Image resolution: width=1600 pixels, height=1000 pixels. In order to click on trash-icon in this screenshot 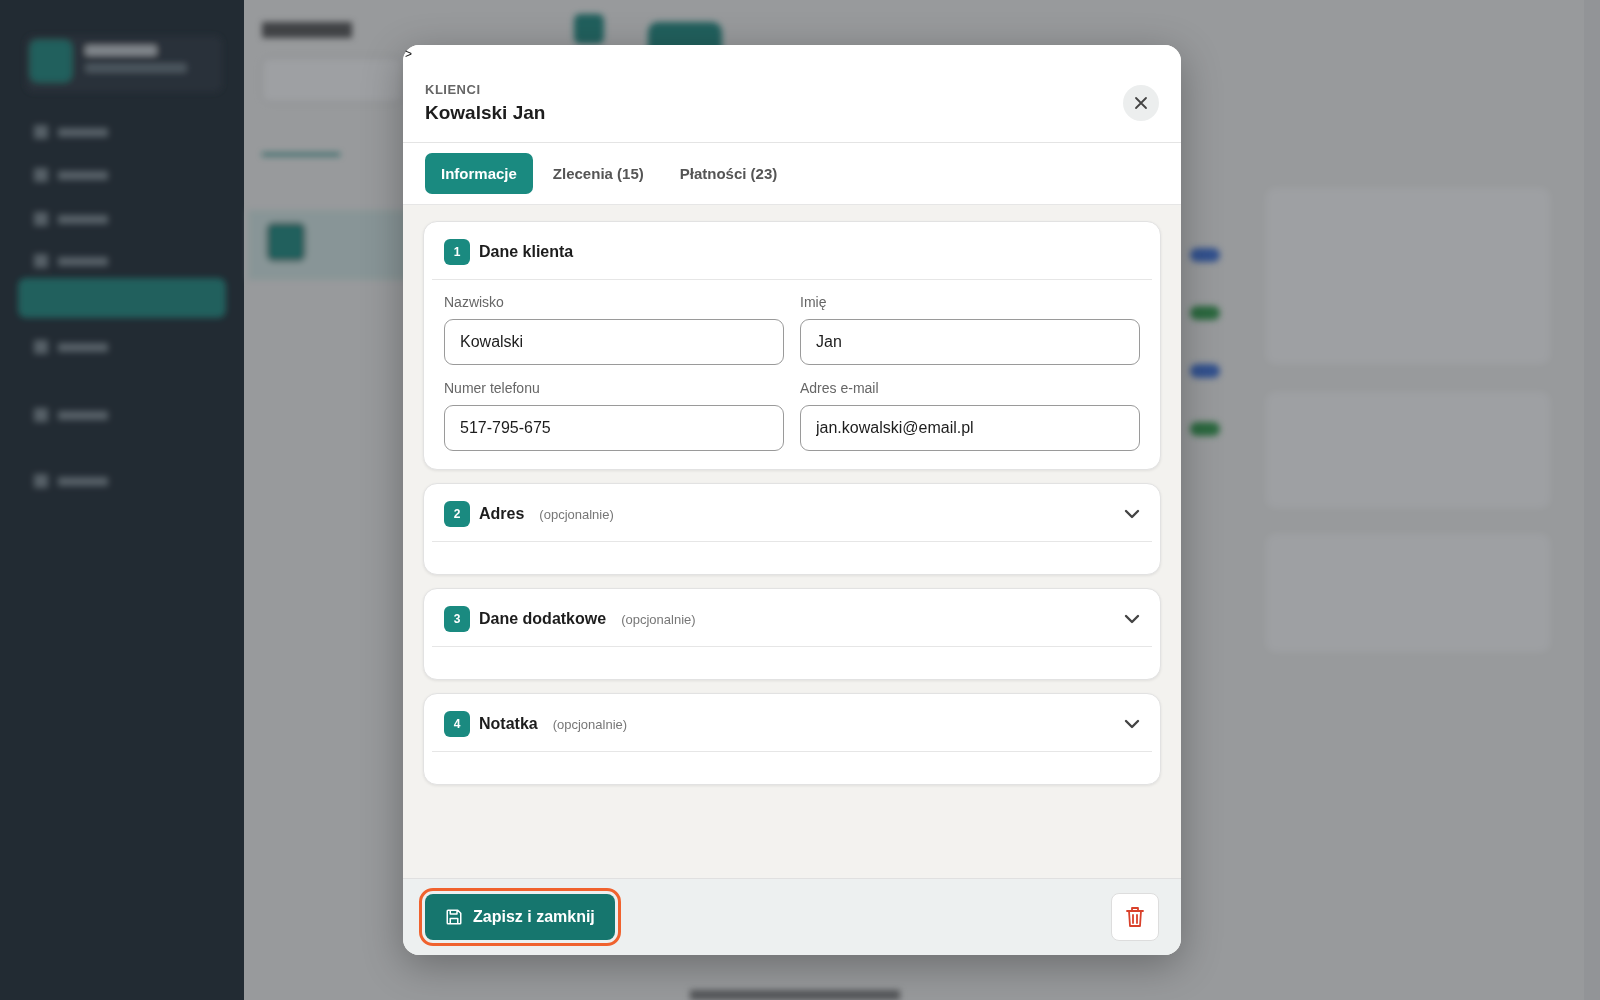, I will do `click(1135, 917)`.